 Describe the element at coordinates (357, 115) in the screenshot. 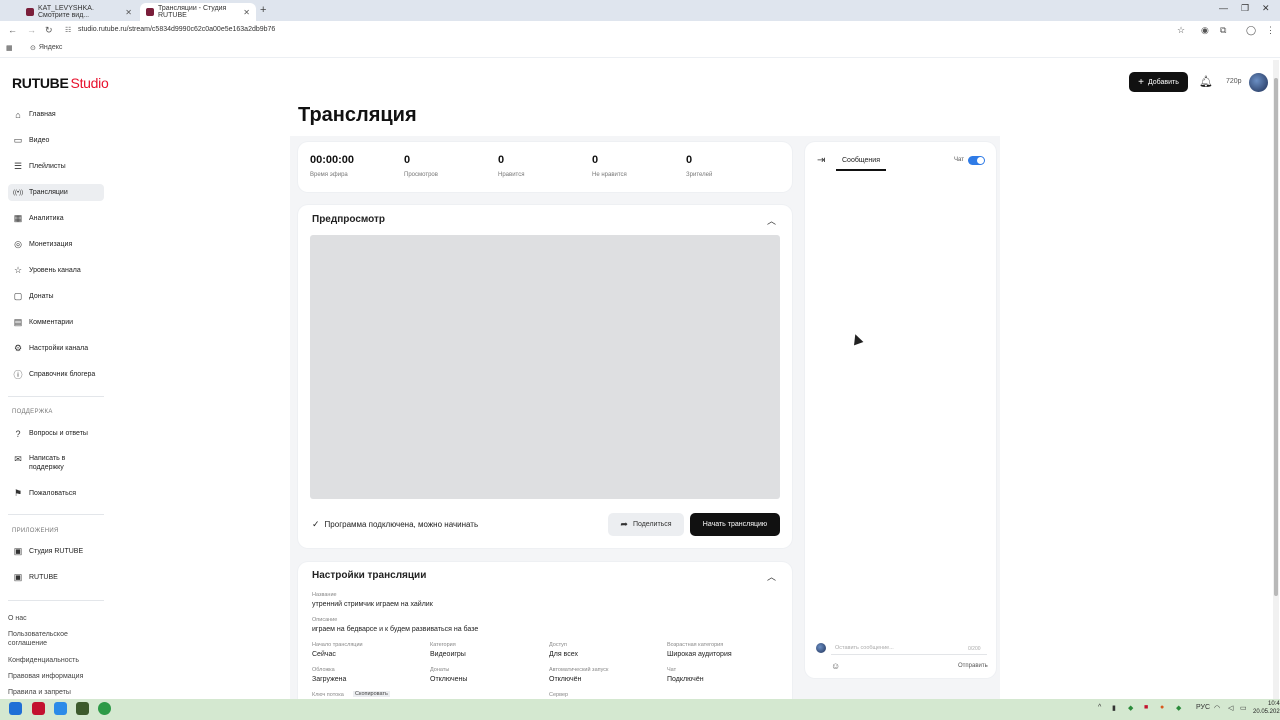

I see `page-title: Трансляция` at that location.